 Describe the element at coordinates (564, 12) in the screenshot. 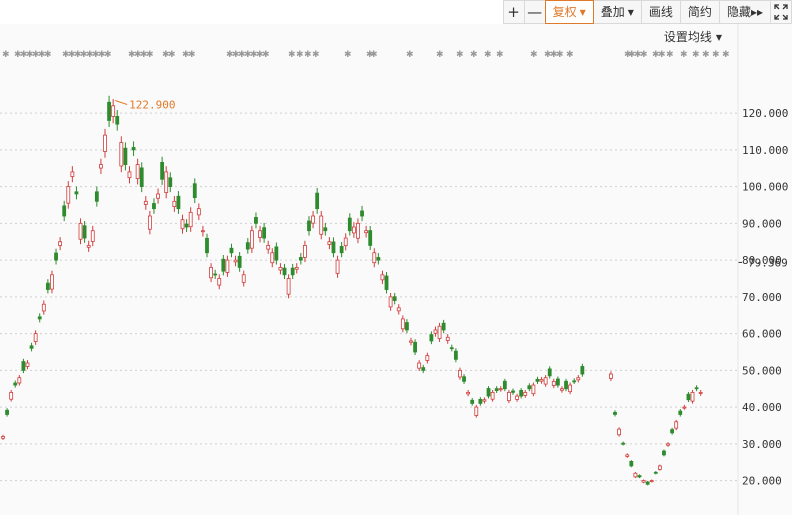

I see `adjust-label: 复权` at that location.